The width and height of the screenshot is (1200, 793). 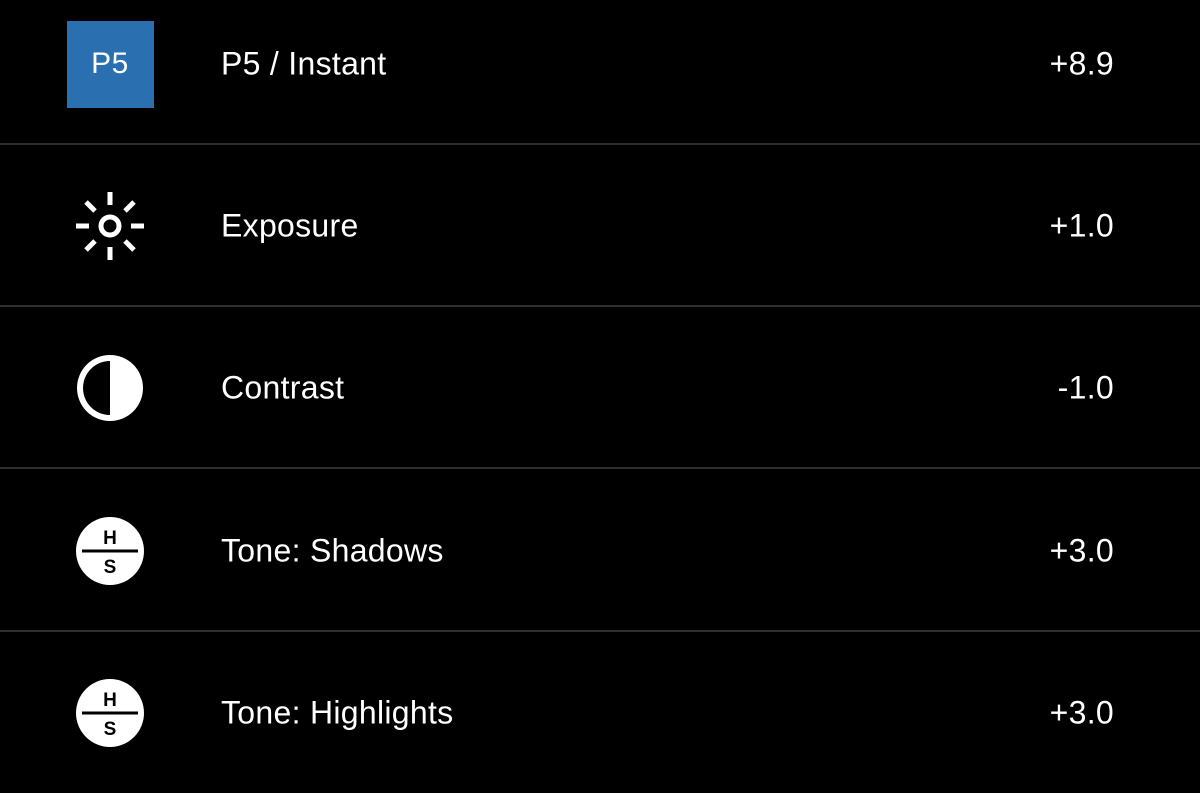 I want to click on contrast-icon, so click(x=110, y=388).